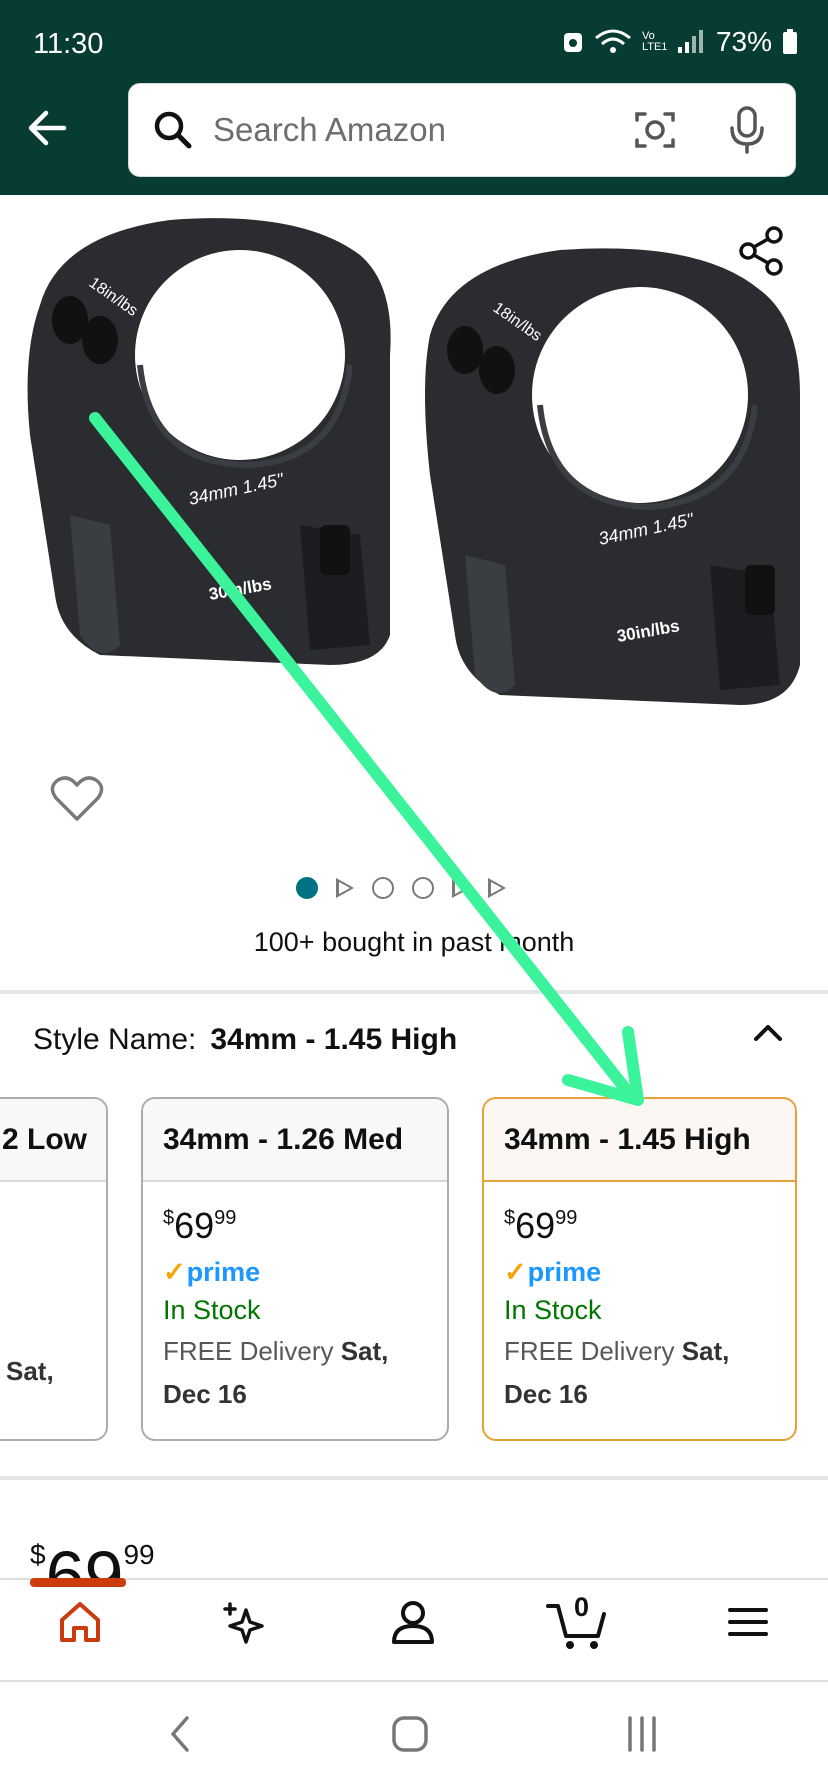 The width and height of the screenshot is (828, 1792). Describe the element at coordinates (768, 1033) in the screenshot. I see `chevron-up-icon` at that location.